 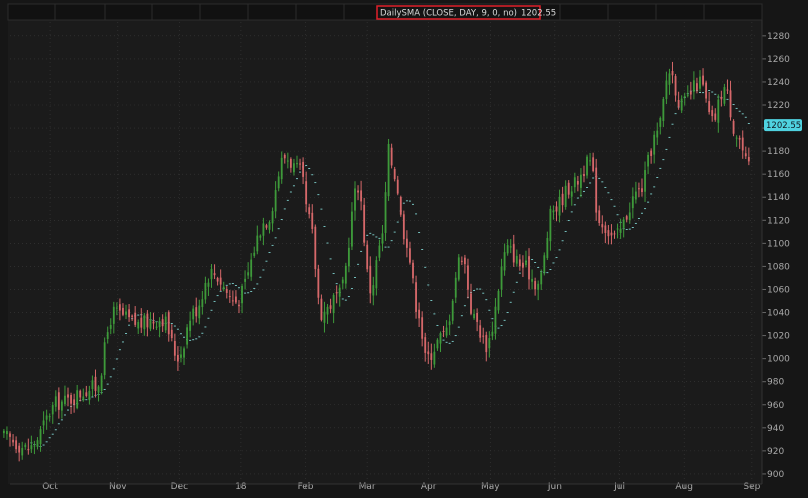 What do you see at coordinates (775, 383) in the screenshot?
I see `price-tick-label: 980` at bounding box center [775, 383].